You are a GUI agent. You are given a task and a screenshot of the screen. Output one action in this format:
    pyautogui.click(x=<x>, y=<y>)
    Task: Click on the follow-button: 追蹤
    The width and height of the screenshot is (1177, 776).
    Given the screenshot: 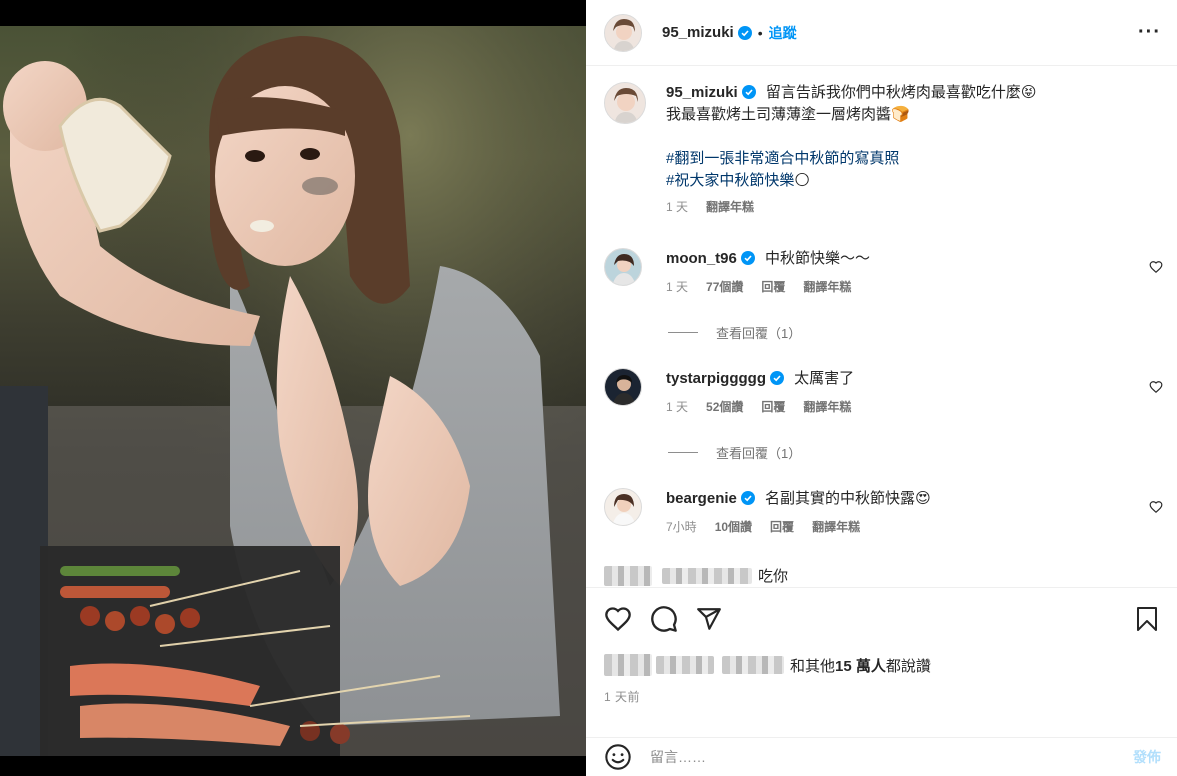 What is the action you would take?
    pyautogui.click(x=783, y=33)
    